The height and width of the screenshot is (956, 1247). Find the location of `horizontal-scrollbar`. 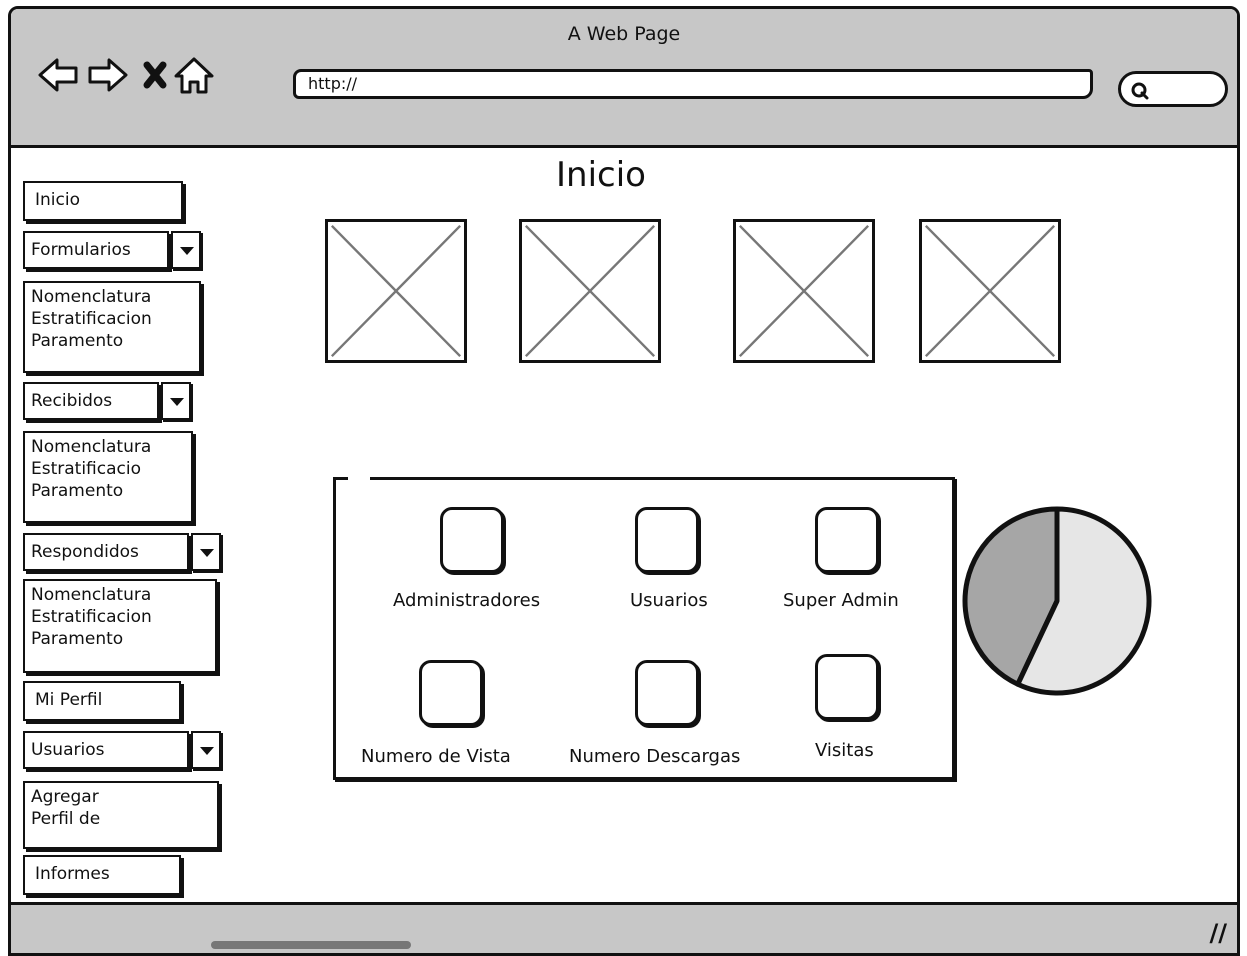

horizontal-scrollbar is located at coordinates (311, 945).